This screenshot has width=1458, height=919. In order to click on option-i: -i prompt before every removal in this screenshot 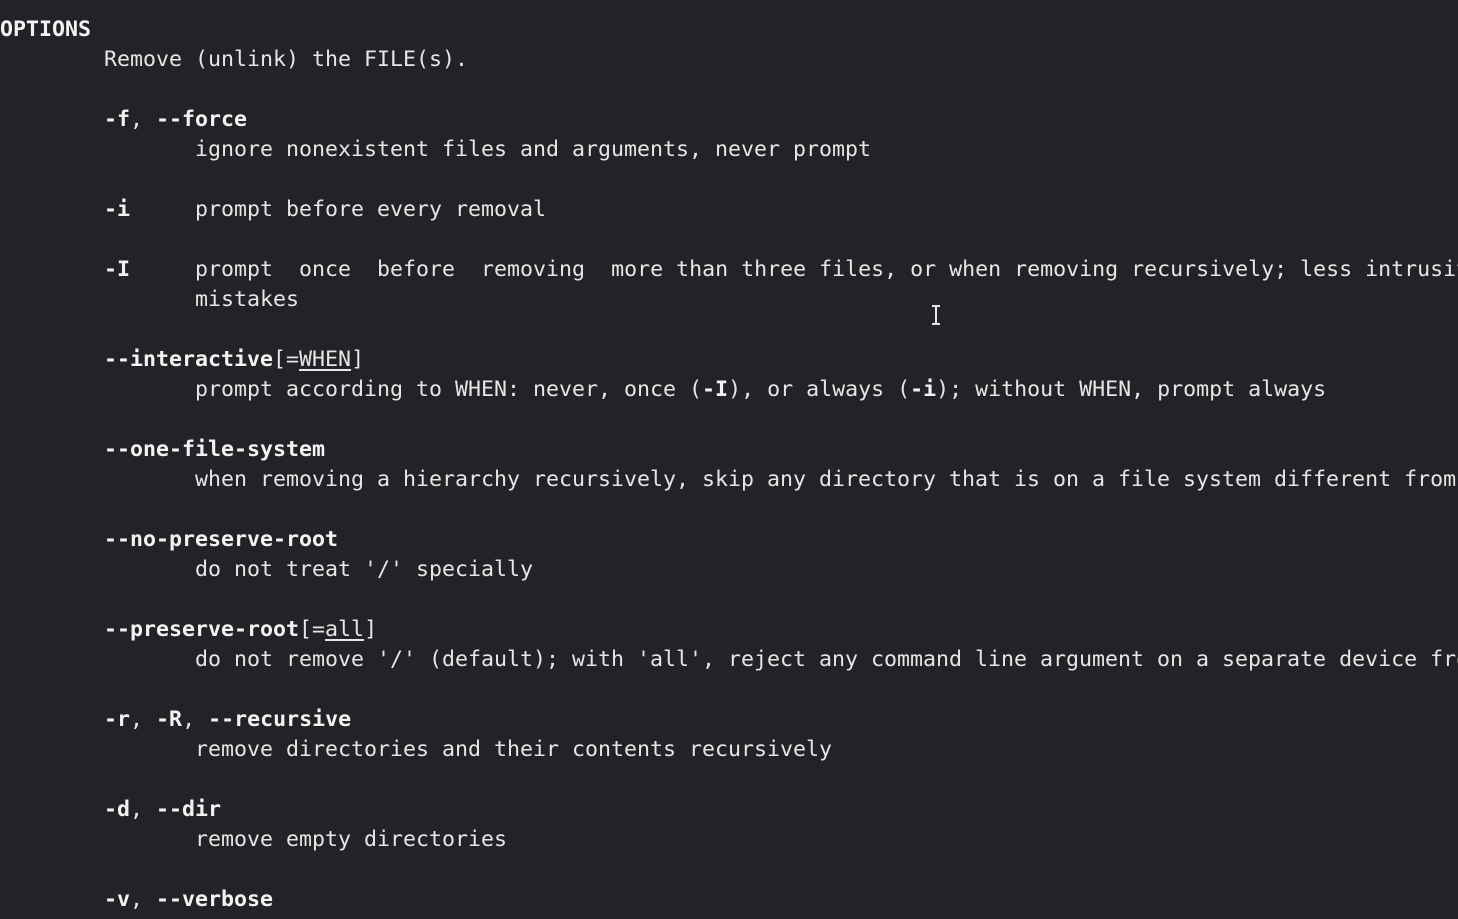, I will do `click(273, 210)`.